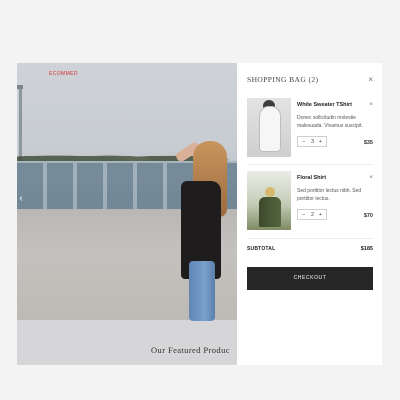  Describe the element at coordinates (270, 212) in the screenshot. I see `thumbnail-shirt` at that location.